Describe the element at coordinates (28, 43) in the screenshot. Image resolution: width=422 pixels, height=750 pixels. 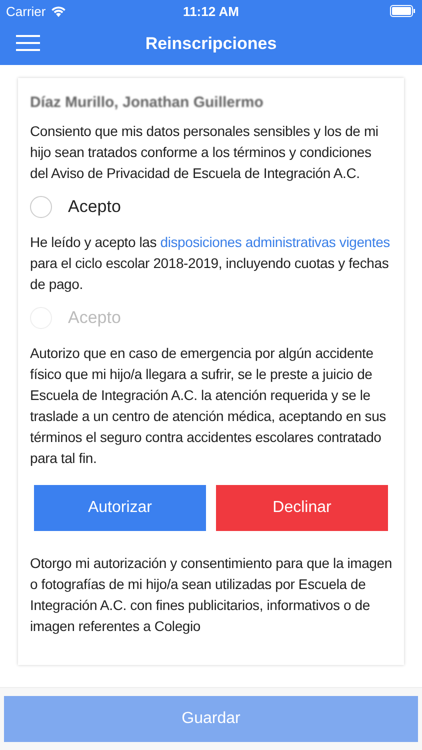
I see `menu-icon` at that location.